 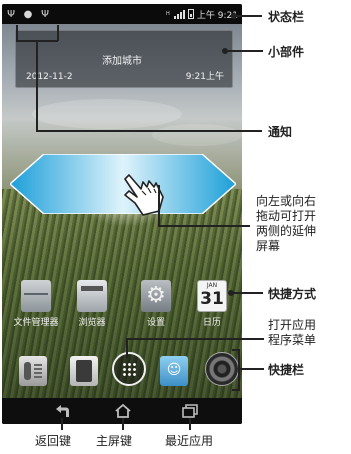 I want to click on home-key-leader, so click(x=123, y=424).